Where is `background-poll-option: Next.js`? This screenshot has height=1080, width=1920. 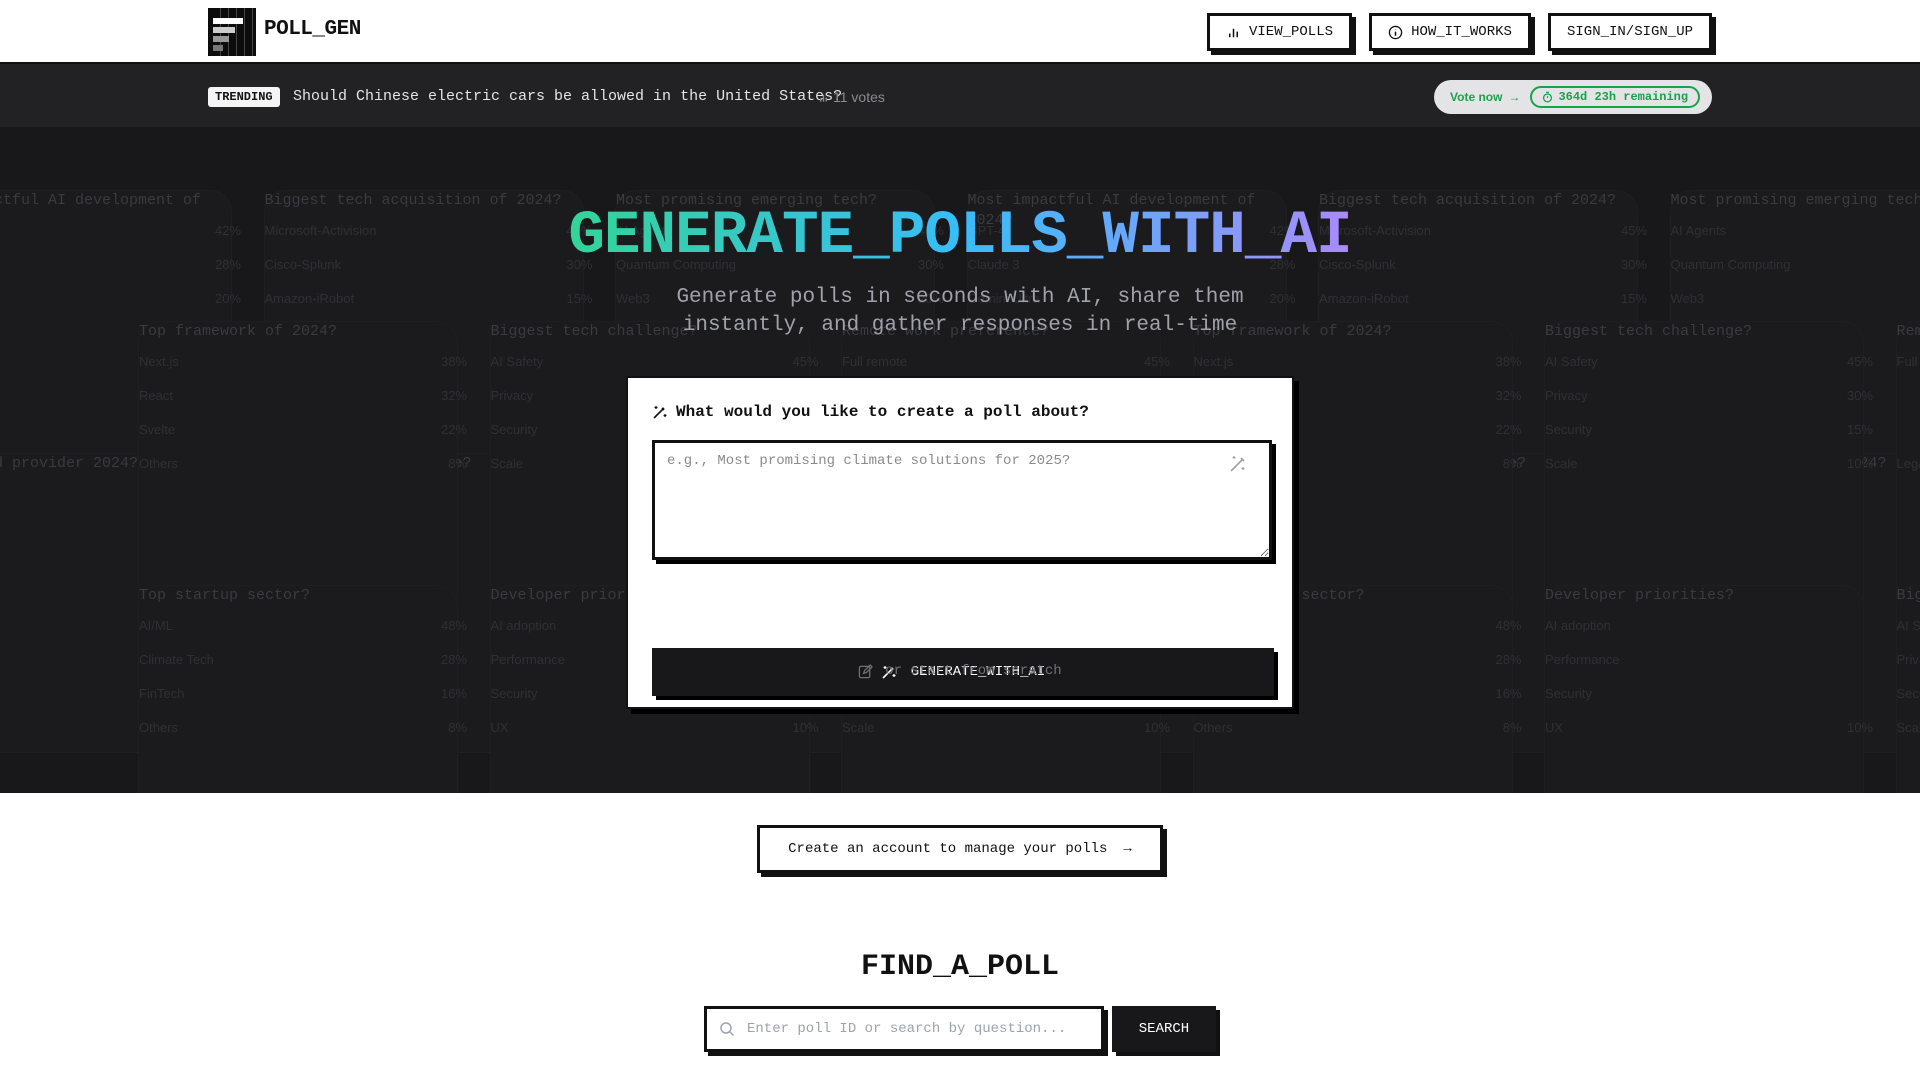 background-poll-option: Next.js is located at coordinates (159, 361).